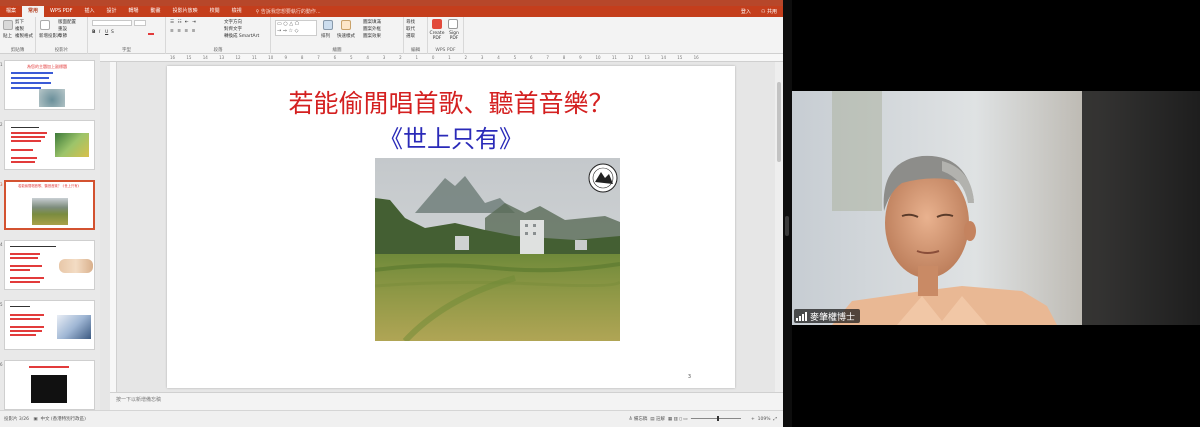  Describe the element at coordinates (62, 29) in the screenshot. I see `reset-button: 重設` at that location.